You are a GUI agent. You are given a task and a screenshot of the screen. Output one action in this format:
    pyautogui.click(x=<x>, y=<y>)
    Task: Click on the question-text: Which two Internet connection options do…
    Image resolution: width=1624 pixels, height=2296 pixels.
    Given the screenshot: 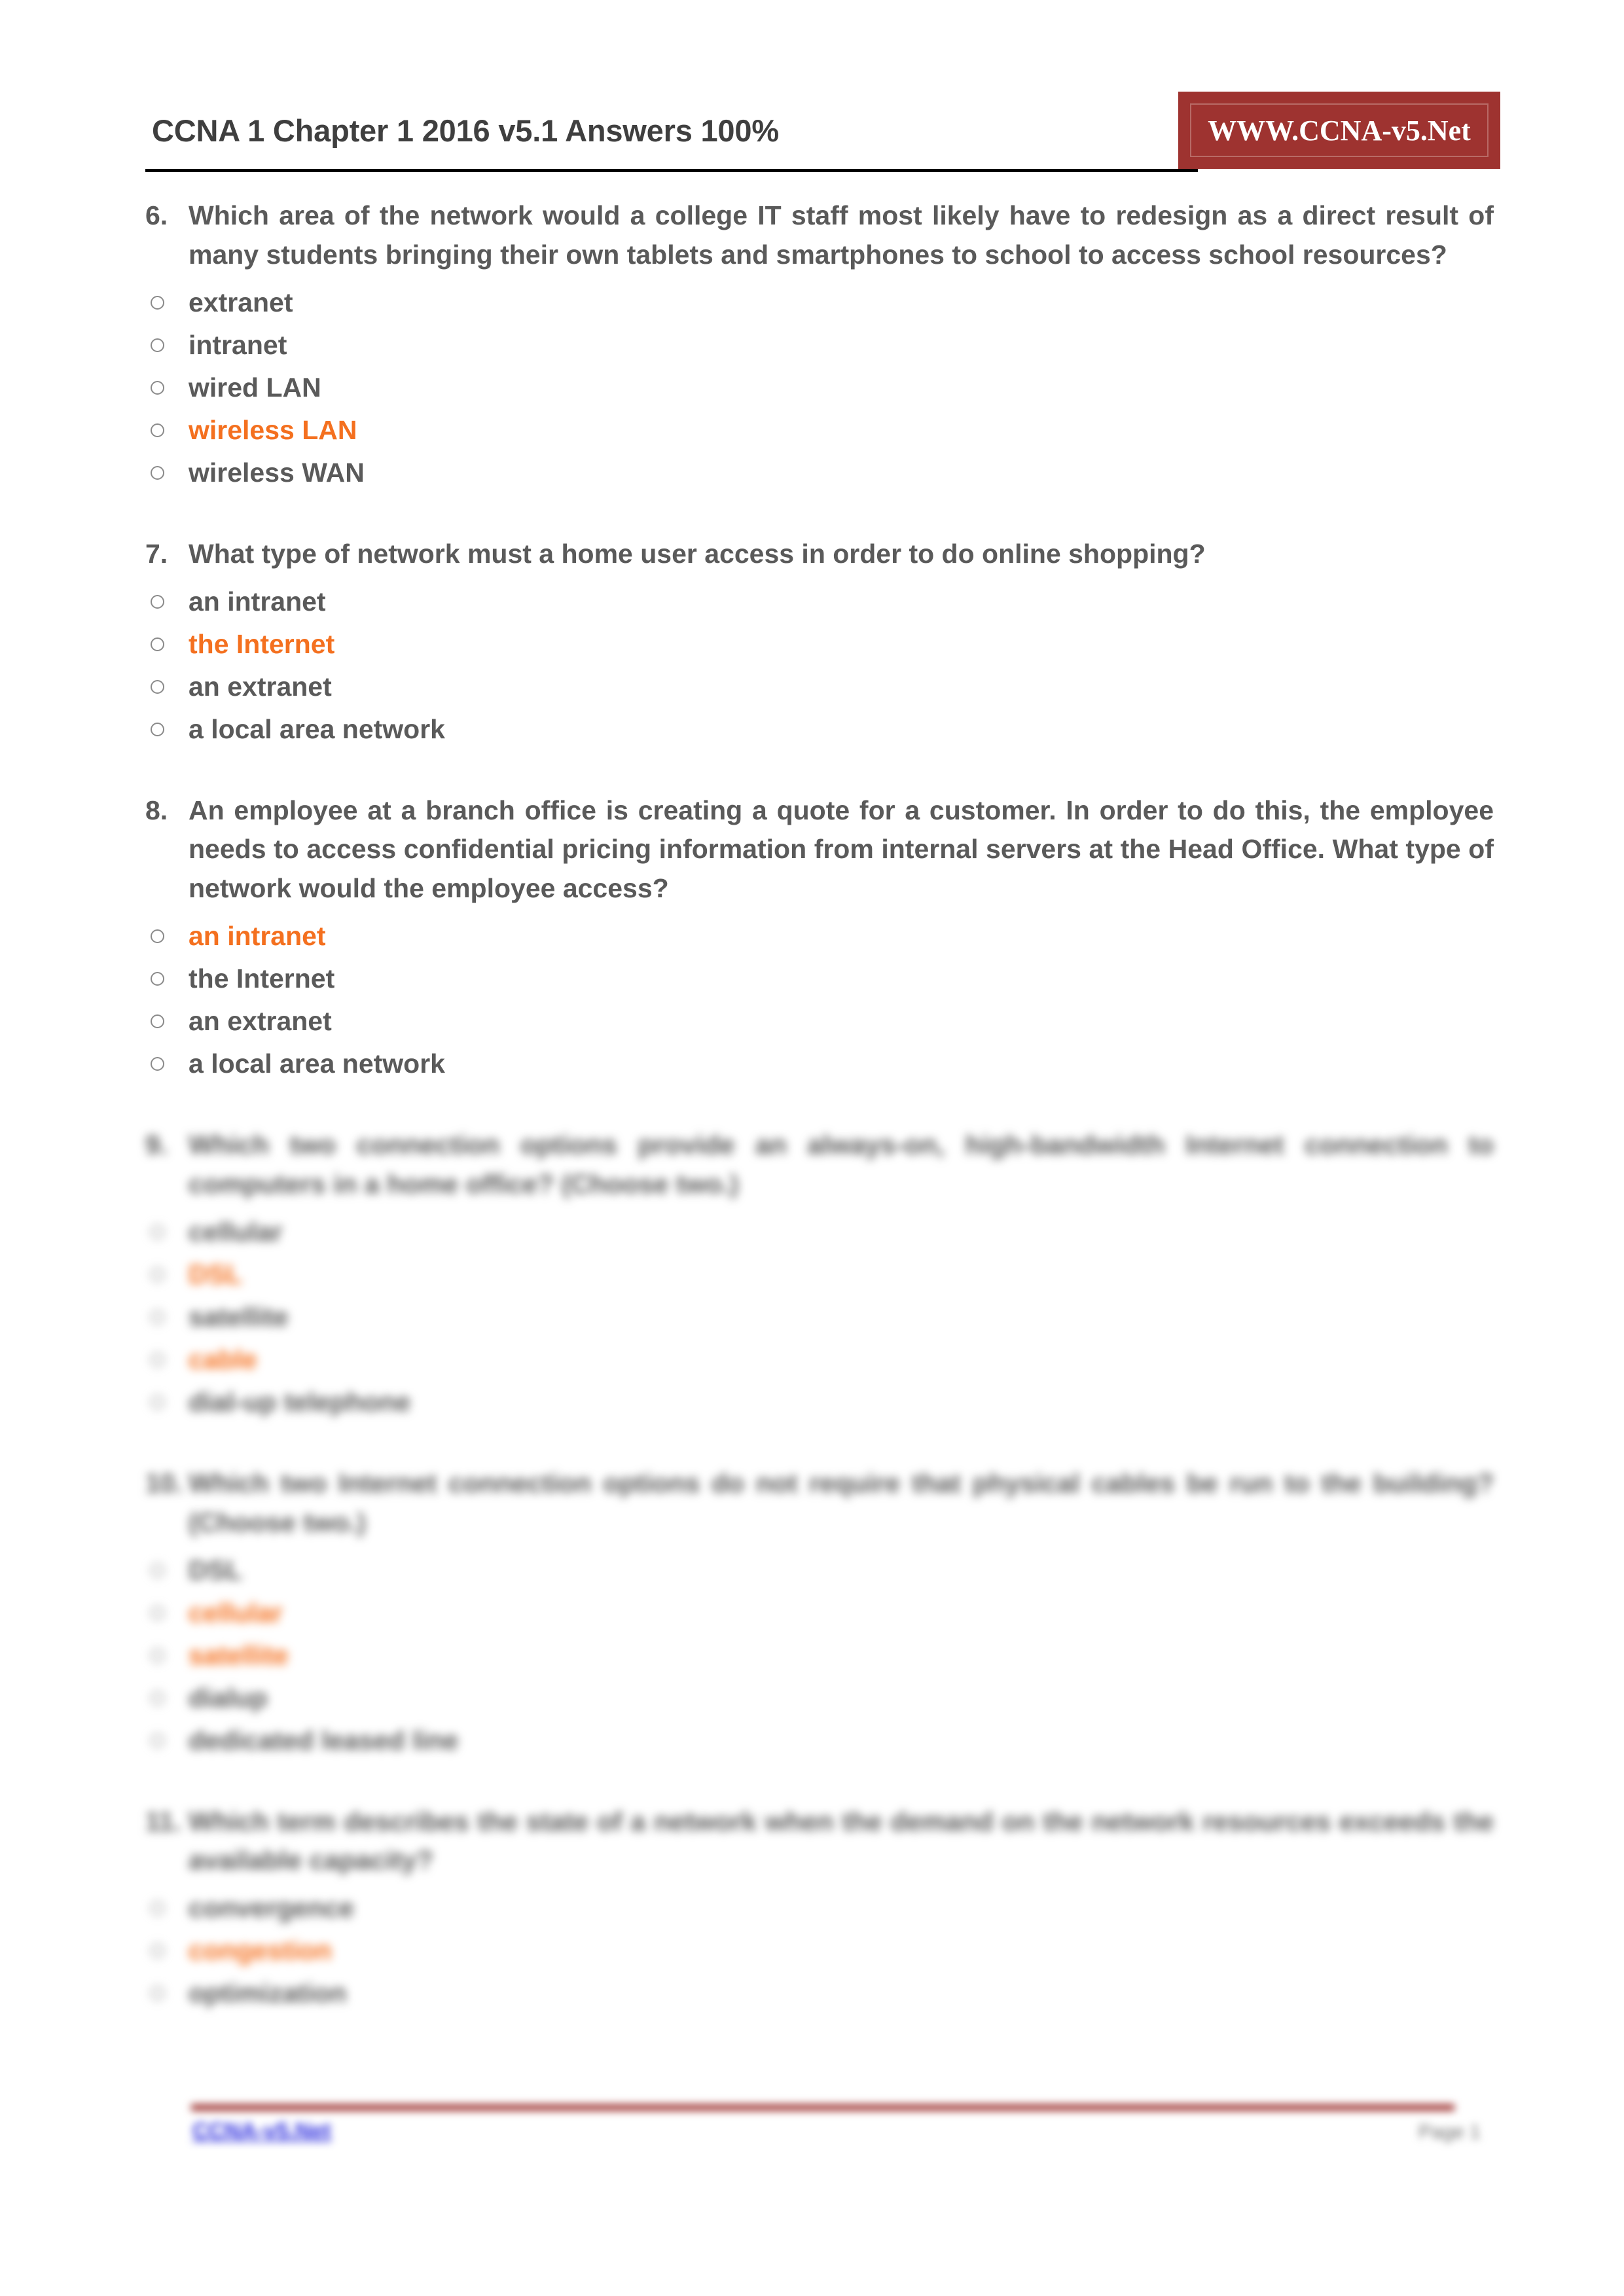 What is the action you would take?
    pyautogui.click(x=841, y=1502)
    